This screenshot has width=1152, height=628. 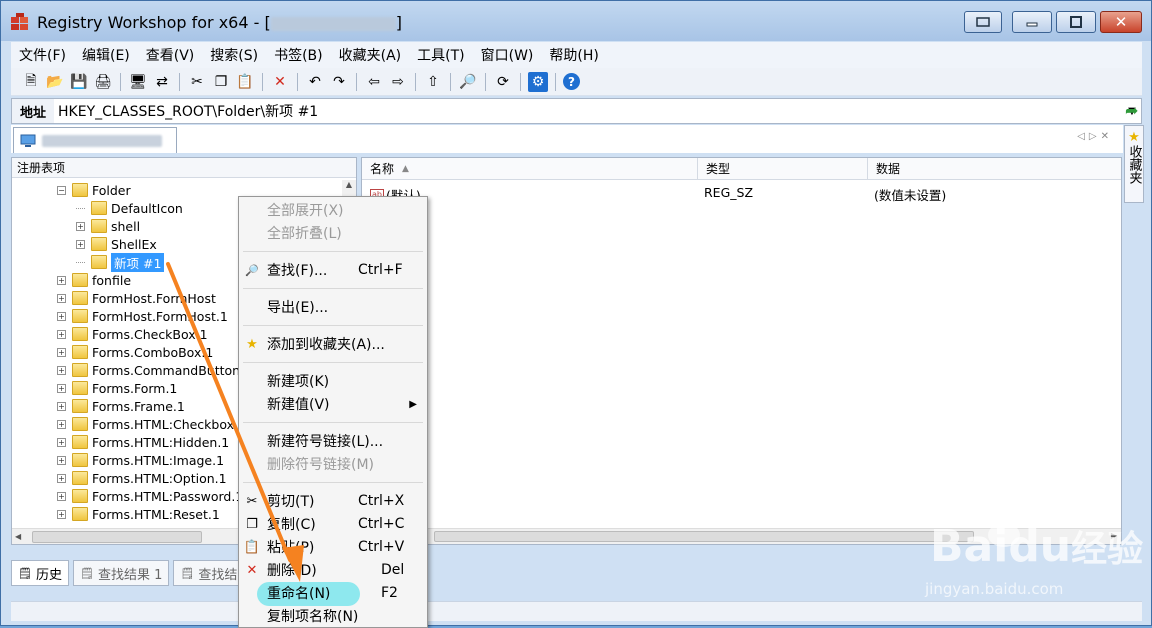 I want to click on tree-item: + Forms.Form.1, so click(x=117, y=388).